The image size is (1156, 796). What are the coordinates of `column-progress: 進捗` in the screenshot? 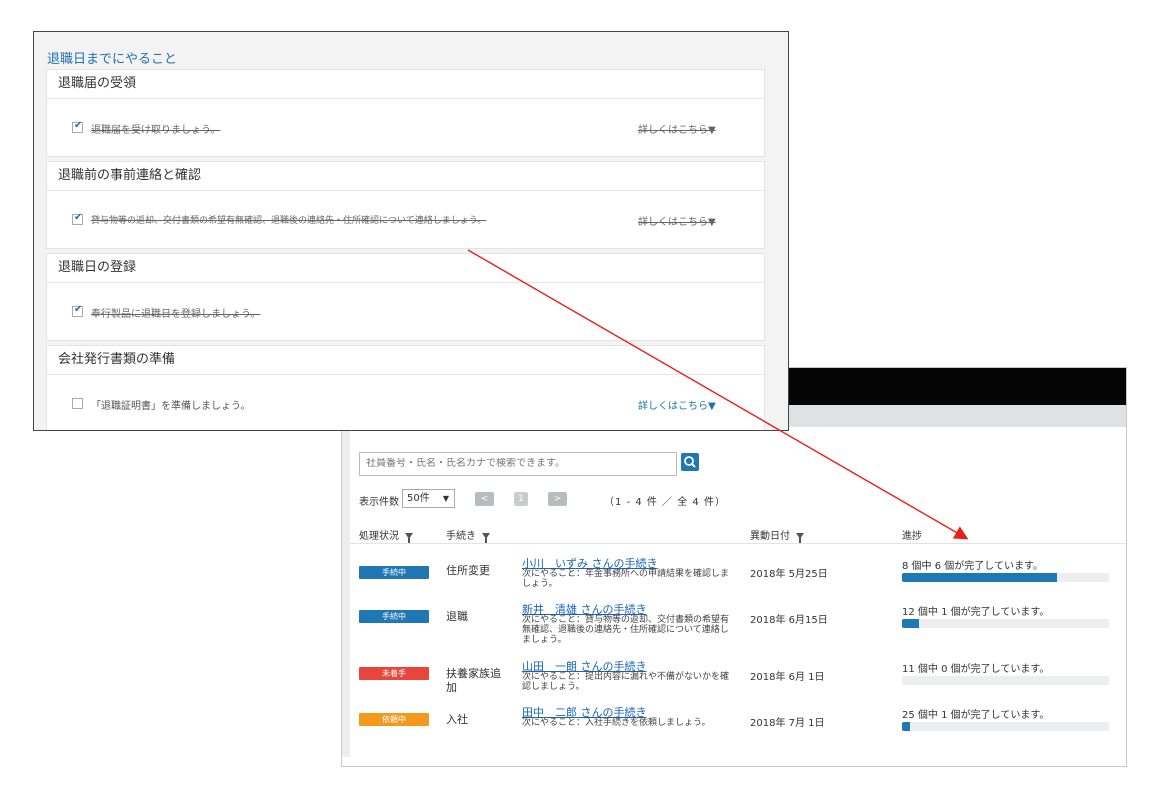 It's located at (912, 536).